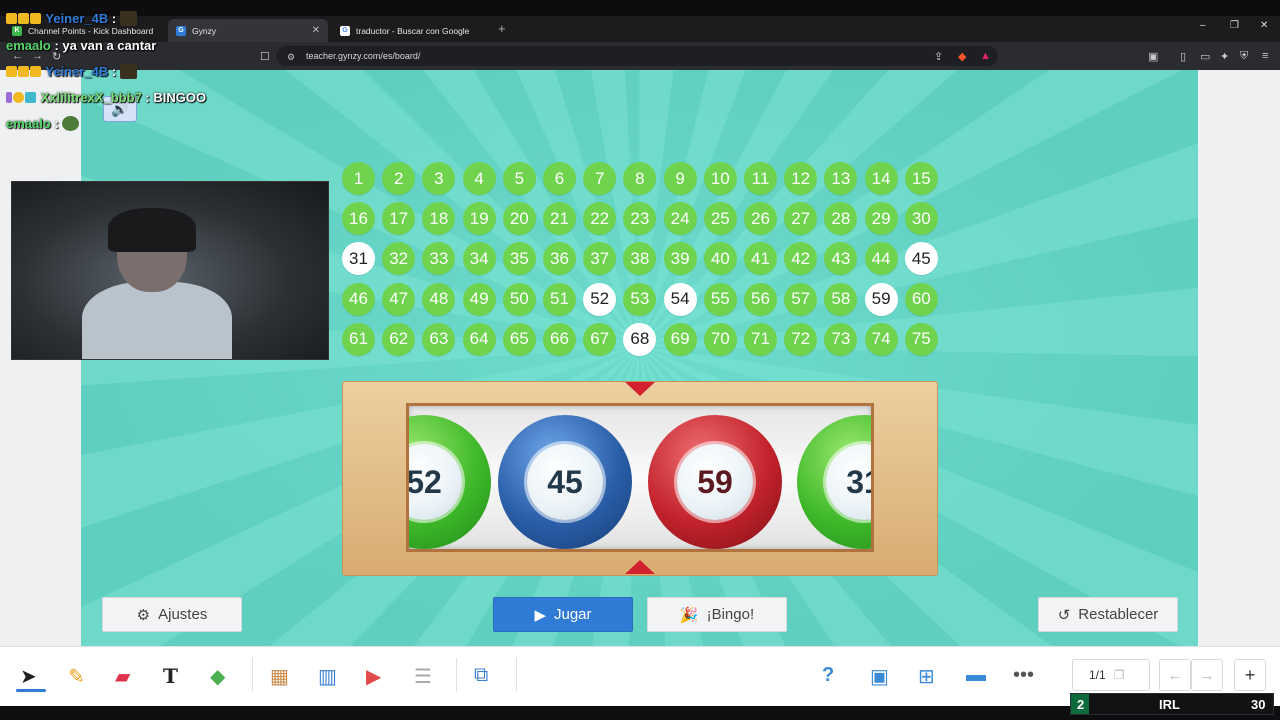  I want to click on board-number: 64, so click(479, 339).